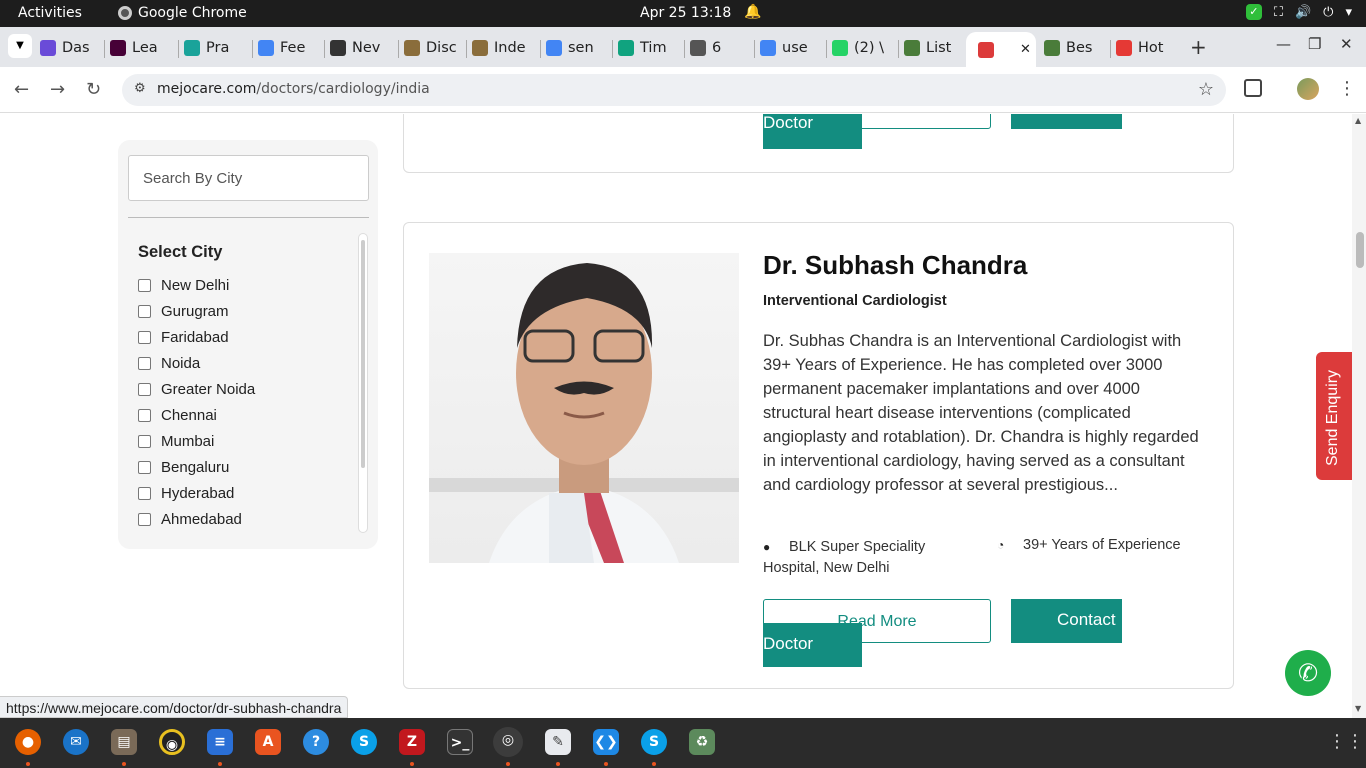 The width and height of the screenshot is (1366, 768). I want to click on city-option: Bengaluru, so click(196, 467).